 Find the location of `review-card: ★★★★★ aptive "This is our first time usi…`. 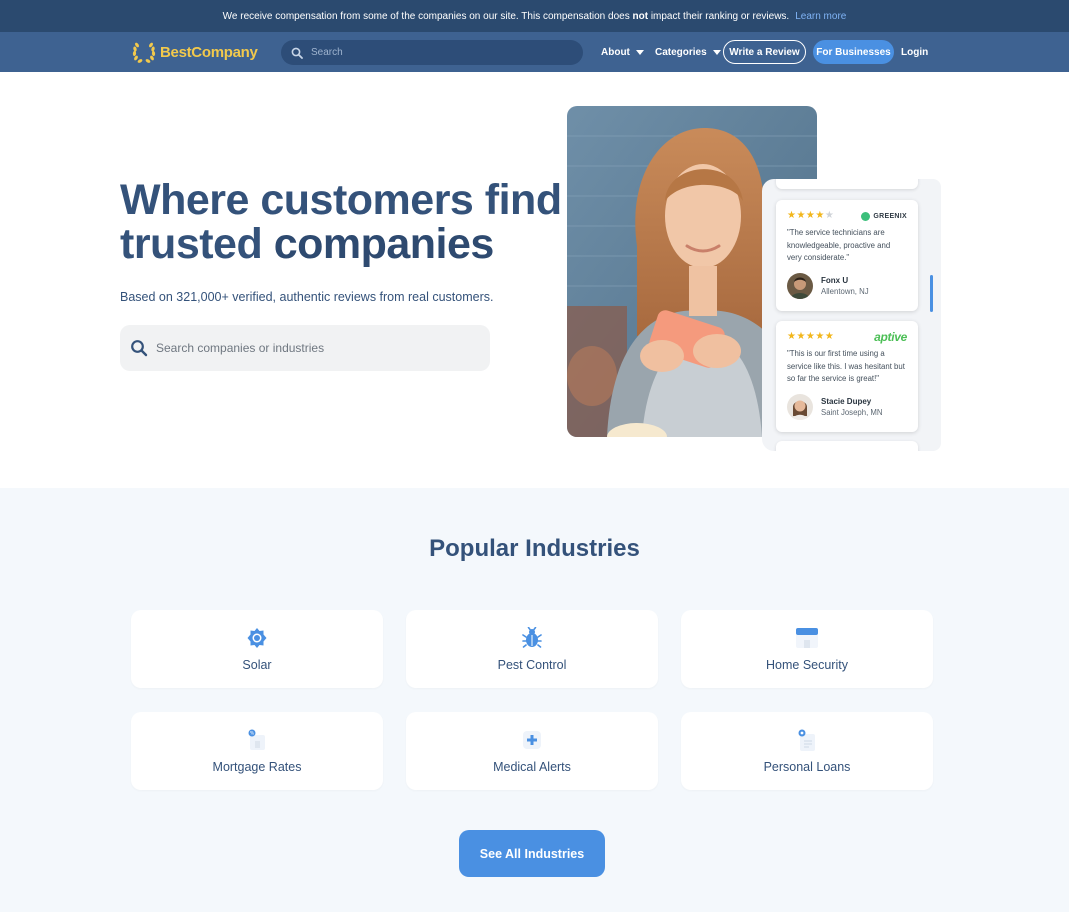

review-card: ★★★★★ aptive "This is our first time usi… is located at coordinates (847, 376).